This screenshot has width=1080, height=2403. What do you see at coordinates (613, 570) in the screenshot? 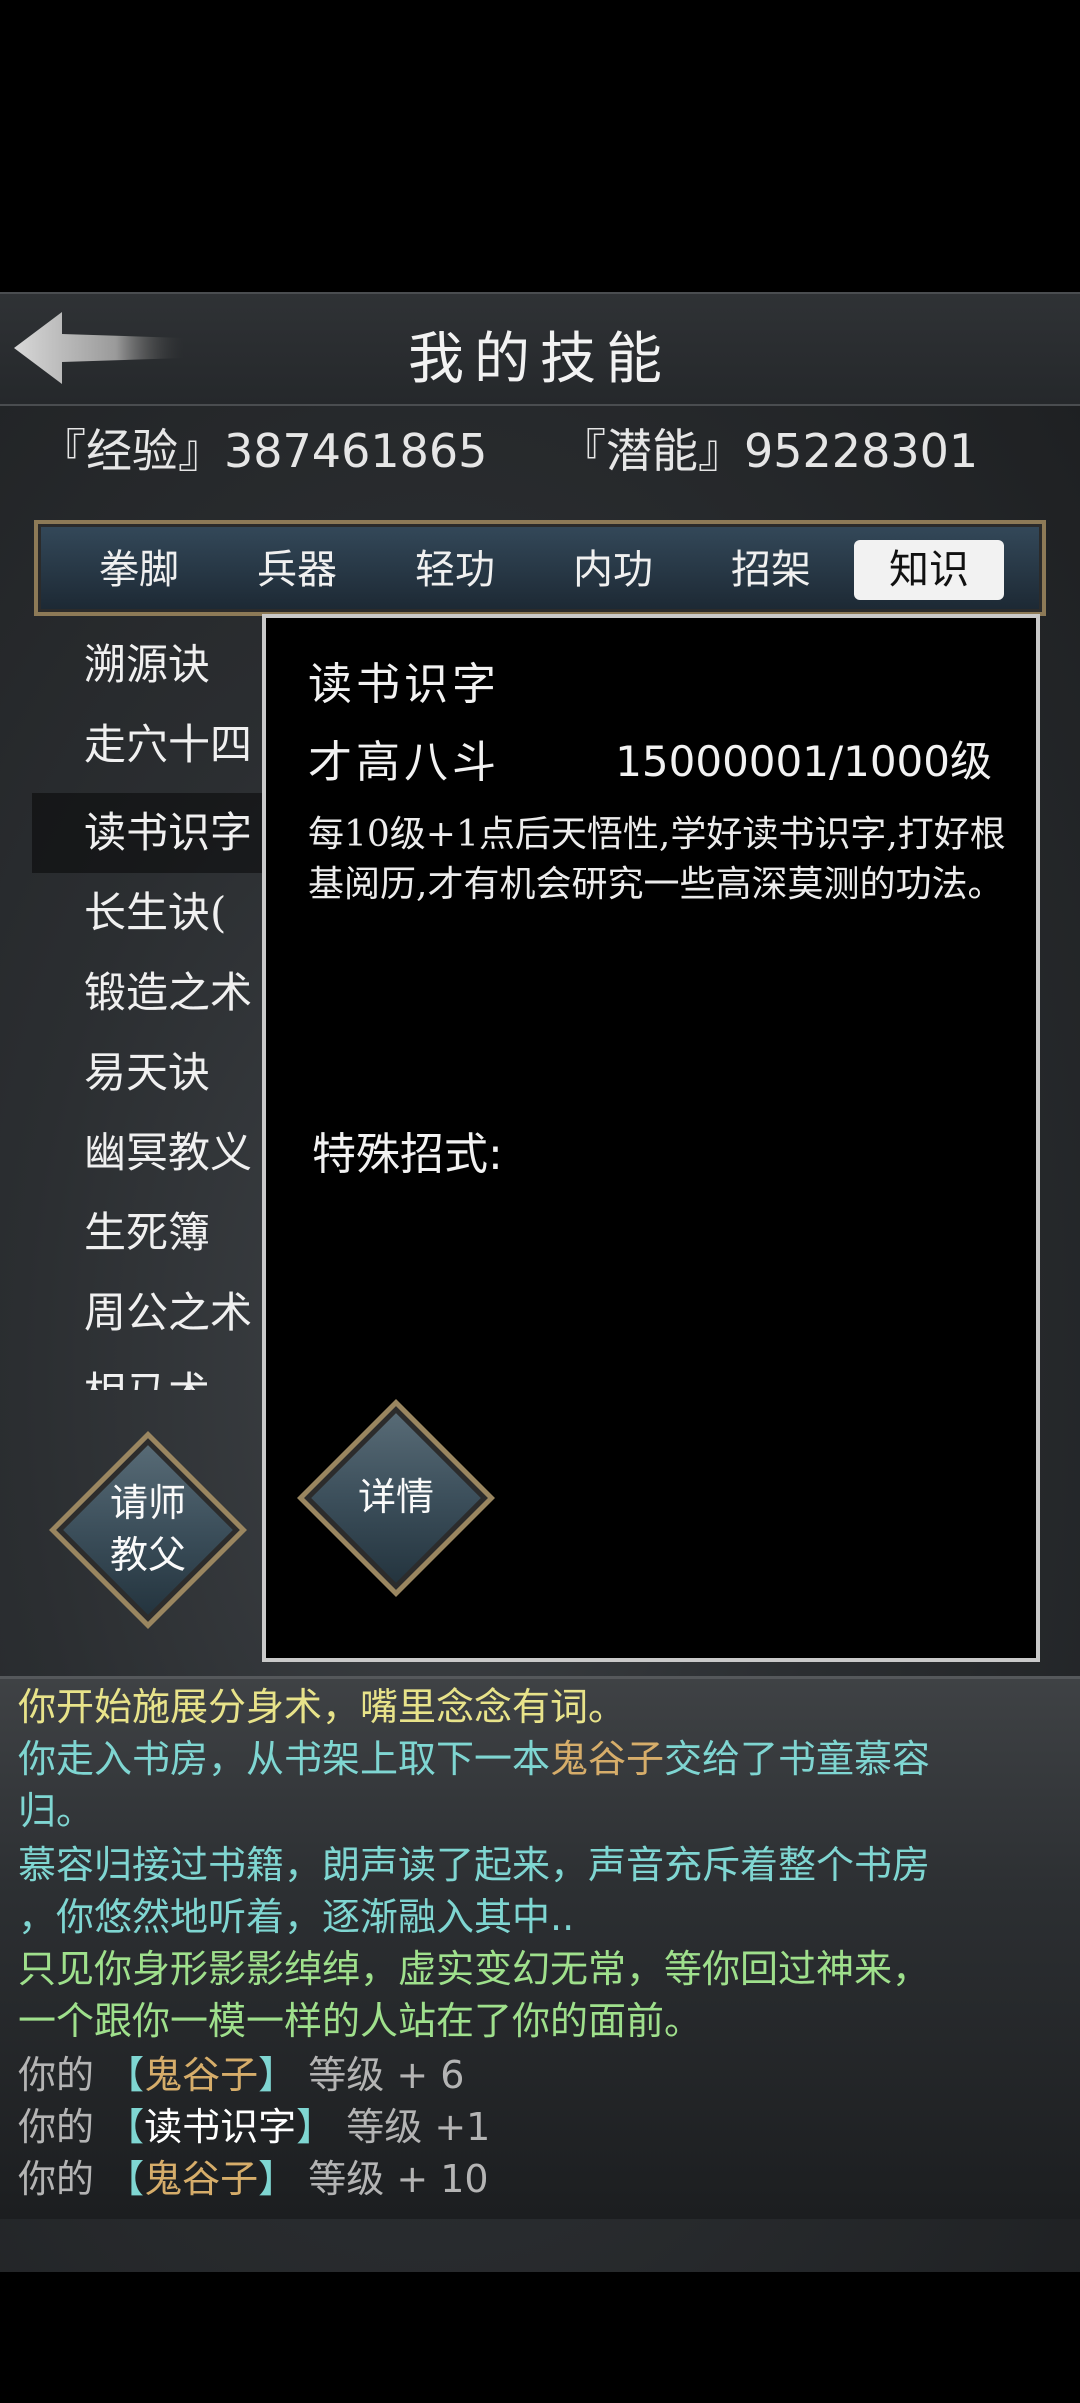
I see `tab-inner: 内功` at bounding box center [613, 570].